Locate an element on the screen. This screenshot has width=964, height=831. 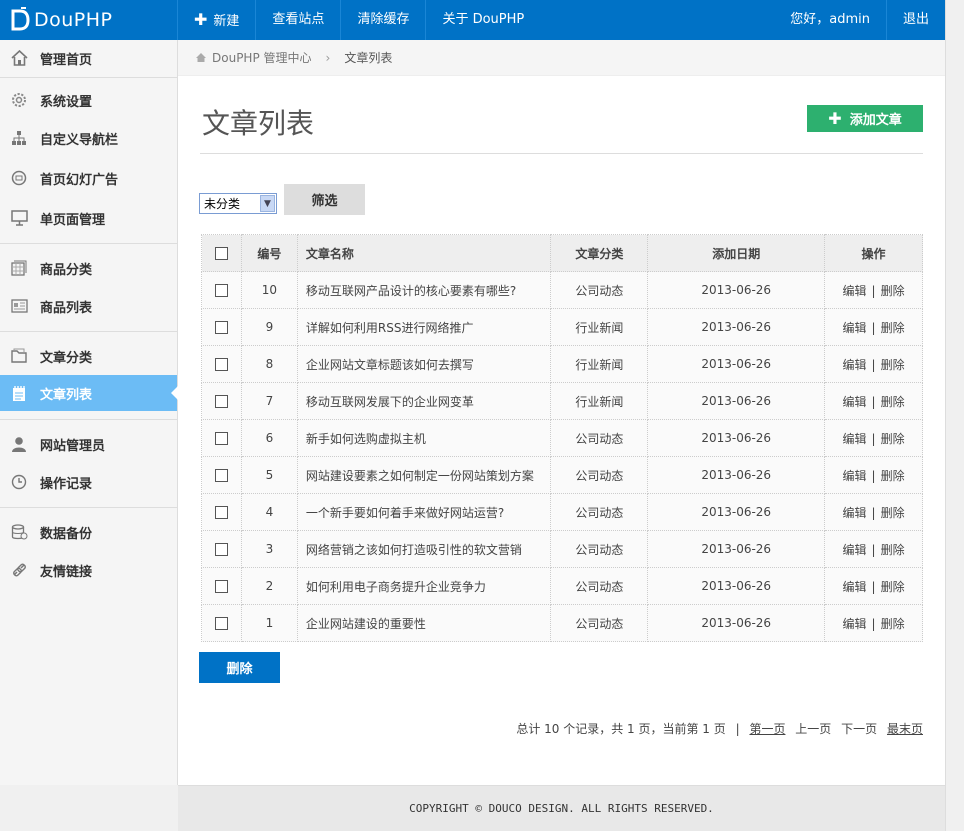
logo: DouPHP is located at coordinates (89, 20).